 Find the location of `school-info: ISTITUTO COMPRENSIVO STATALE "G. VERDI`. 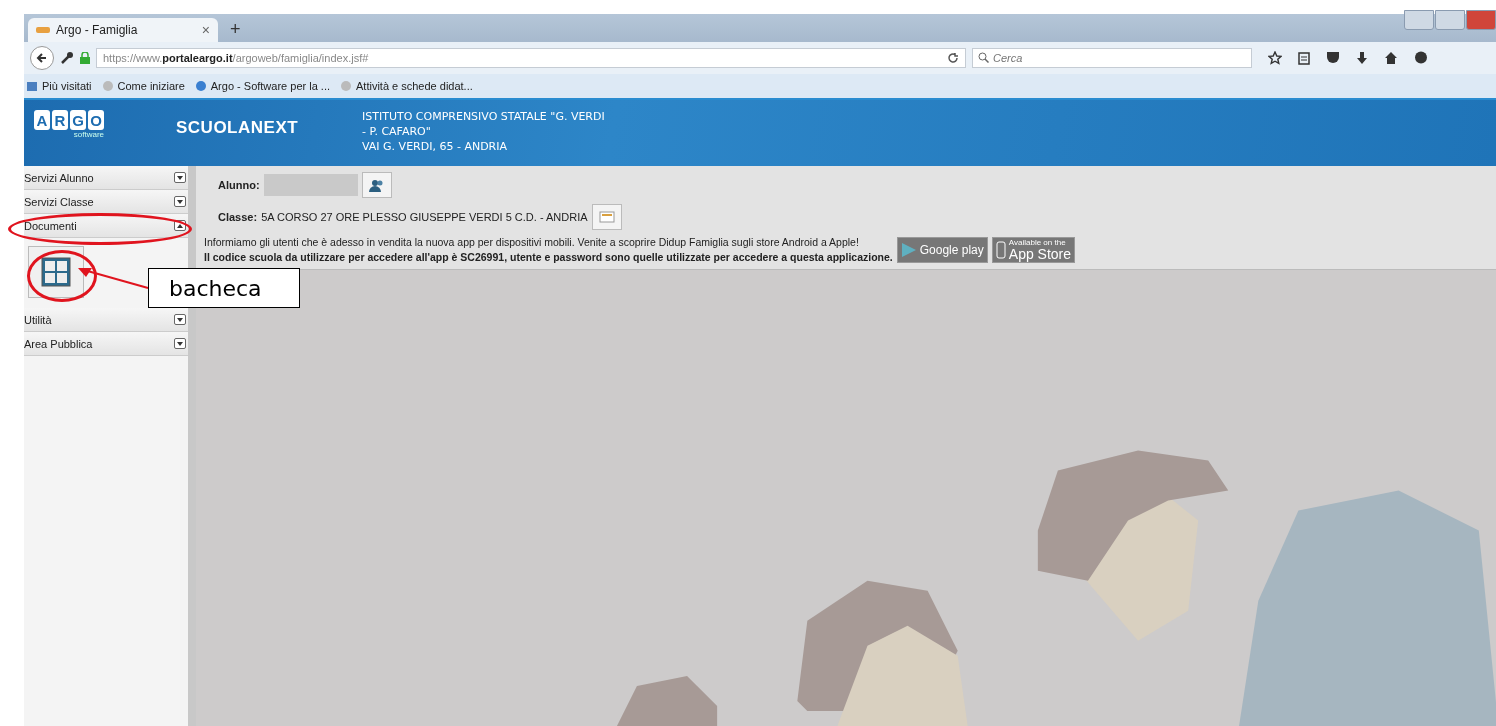

school-info: ISTITUTO COMPRENSIVO STATALE "G. VERDI is located at coordinates (483, 116).